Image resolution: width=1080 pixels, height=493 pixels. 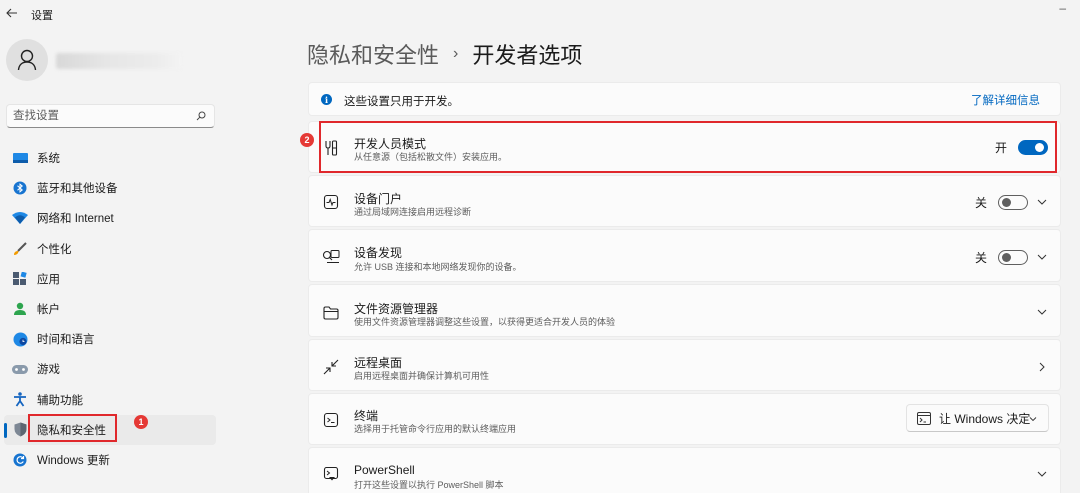 What do you see at coordinates (201, 116) in the screenshot?
I see `search-icon` at bounding box center [201, 116].